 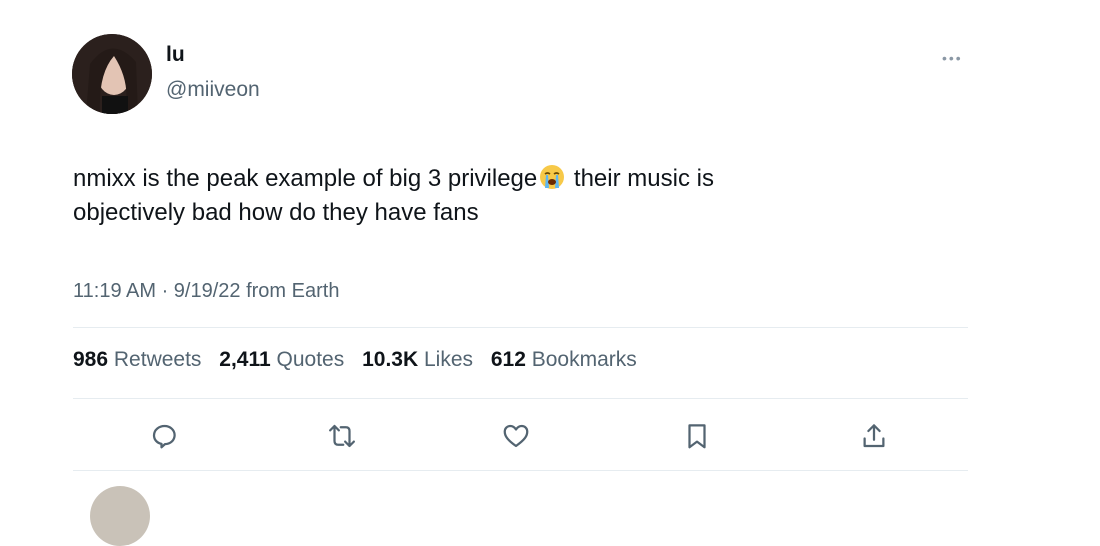 What do you see at coordinates (550, 436) in the screenshot?
I see `action-bar` at bounding box center [550, 436].